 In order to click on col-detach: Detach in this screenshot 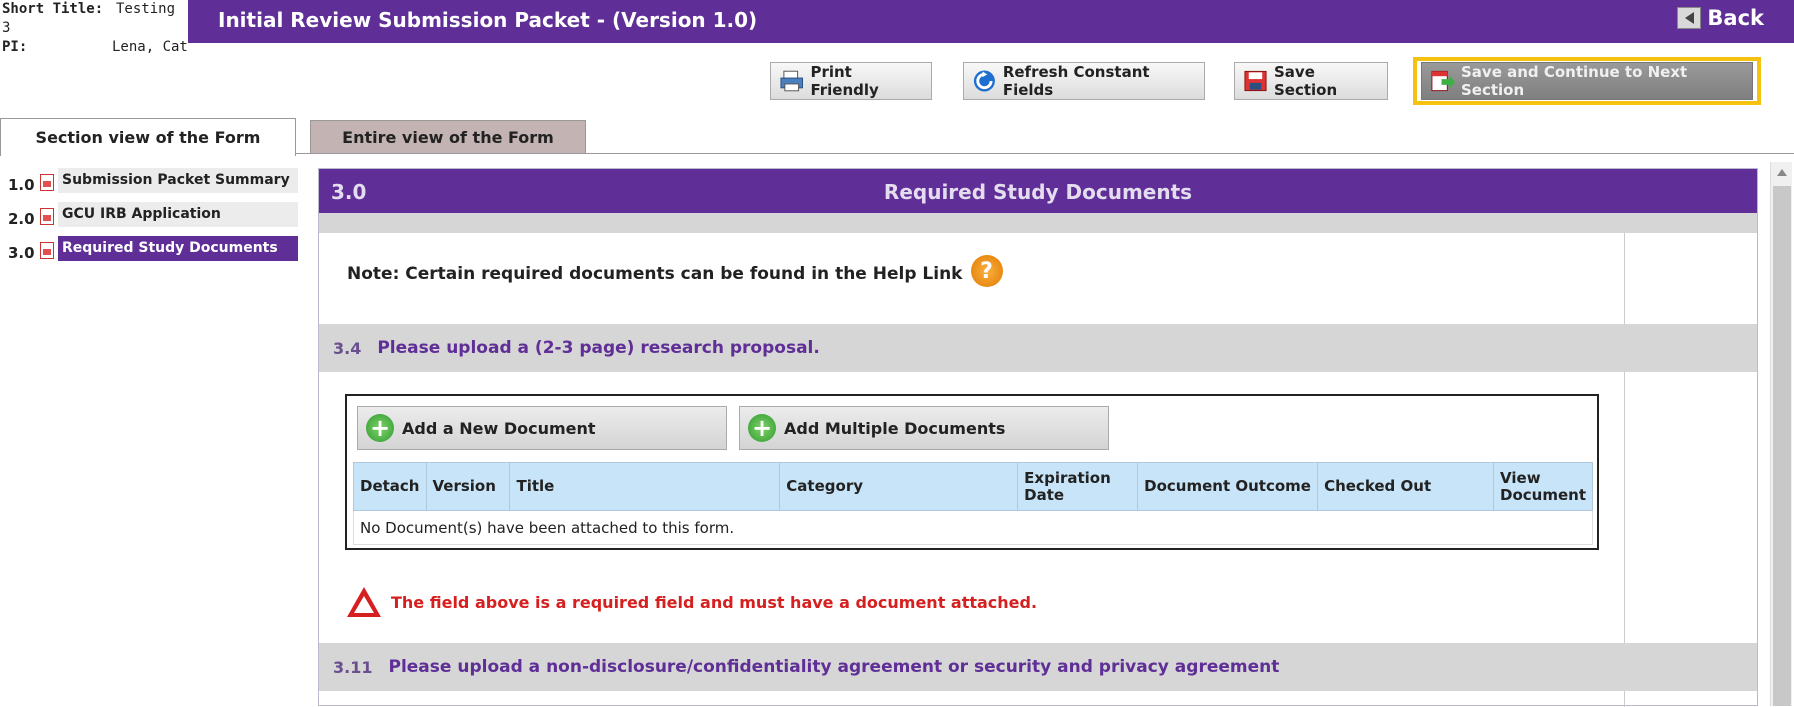, I will do `click(390, 486)`.